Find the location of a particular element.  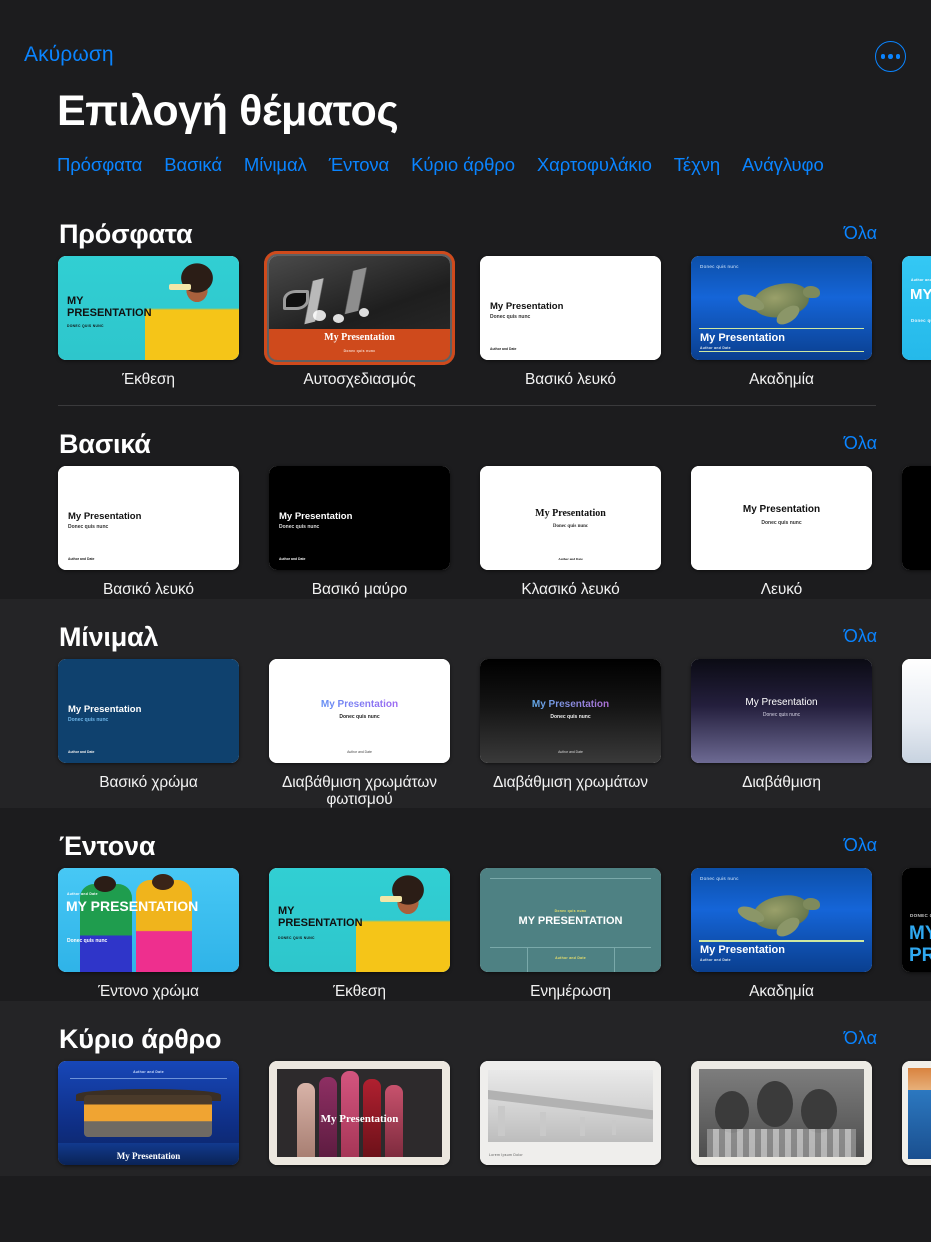

chip-editorial: Κύριο άρθρο is located at coordinates (463, 165).